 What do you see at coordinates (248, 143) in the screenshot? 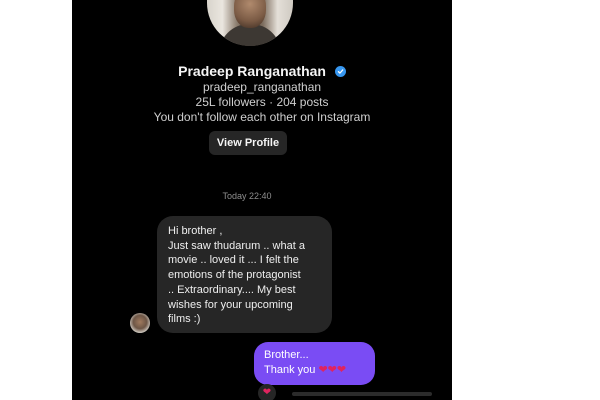
I see `view-profile-button: View Profile` at bounding box center [248, 143].